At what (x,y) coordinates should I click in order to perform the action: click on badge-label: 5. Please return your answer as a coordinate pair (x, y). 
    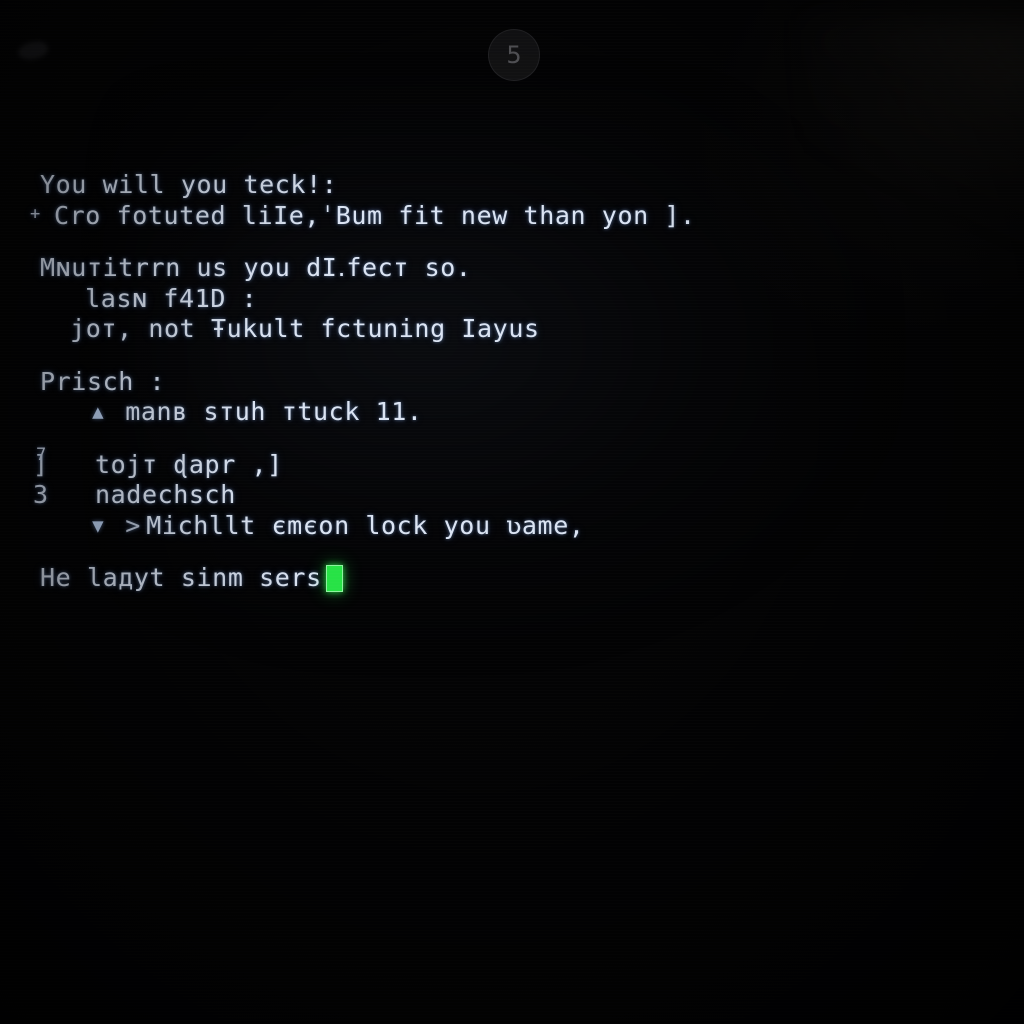
    Looking at the image, I should click on (514, 55).